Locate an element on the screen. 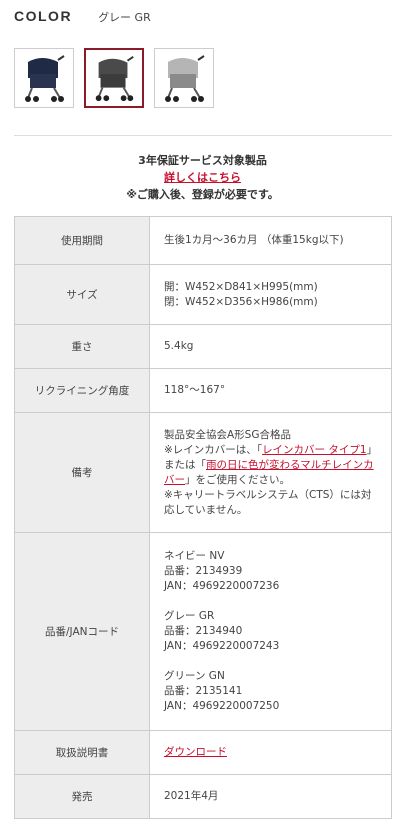  stroller-gray-image is located at coordinates (114, 79).